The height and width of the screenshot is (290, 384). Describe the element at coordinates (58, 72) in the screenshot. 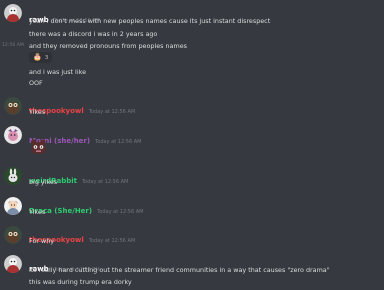

I see `message-text: and i was just like` at that location.